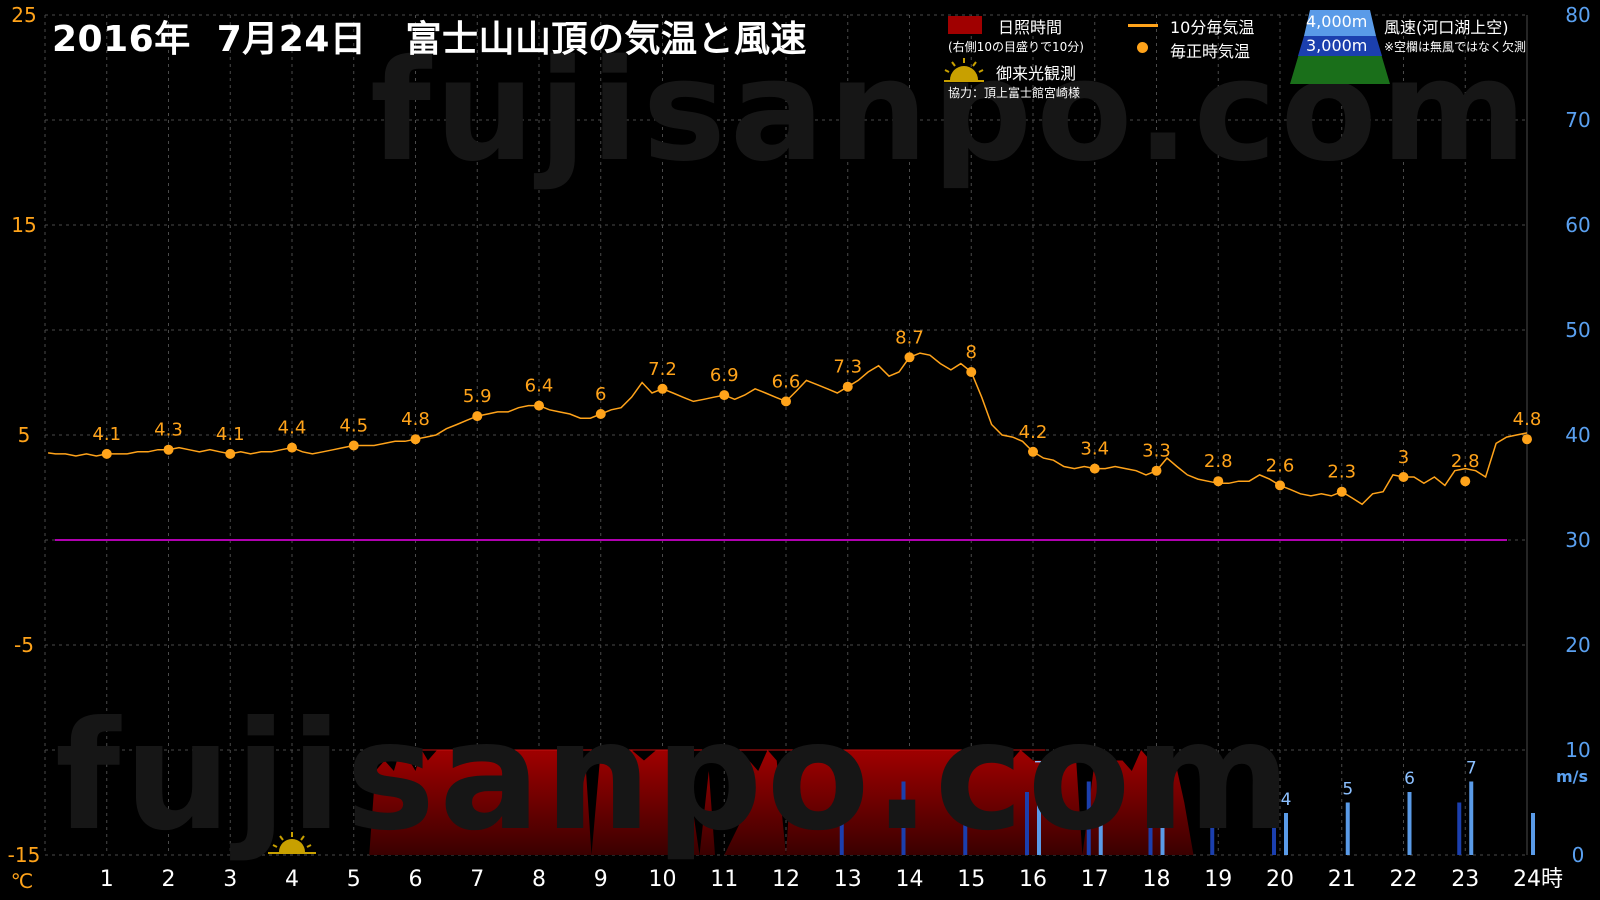 Image resolution: width=1600 pixels, height=900 pixels. Describe the element at coordinates (1552, 879) in the screenshot. I see `x-unit-label: 時` at that location.